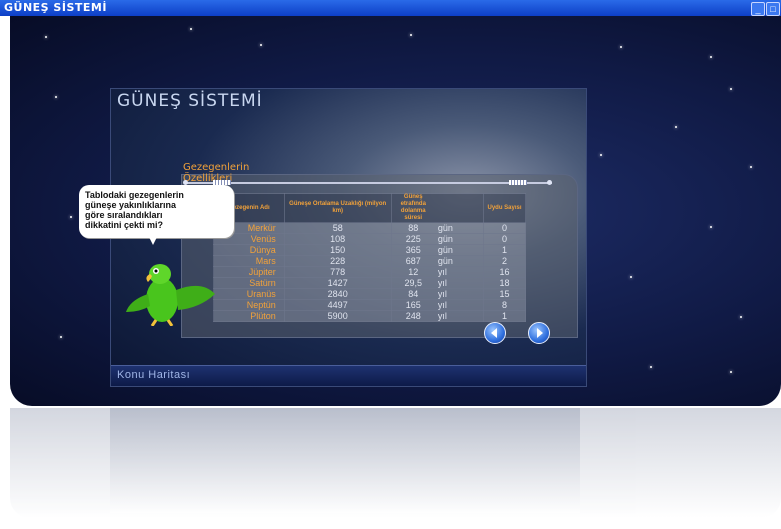  What do you see at coordinates (504, 294) in the screenshot?
I see `moons-cell: 15` at bounding box center [504, 294].